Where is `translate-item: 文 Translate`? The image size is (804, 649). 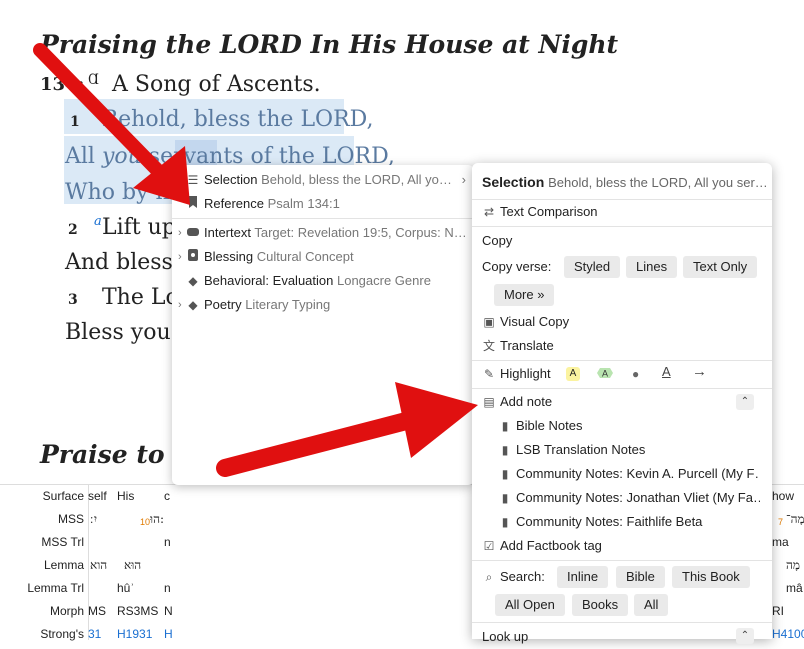
translate-item: 文 Translate is located at coordinates (518, 346).